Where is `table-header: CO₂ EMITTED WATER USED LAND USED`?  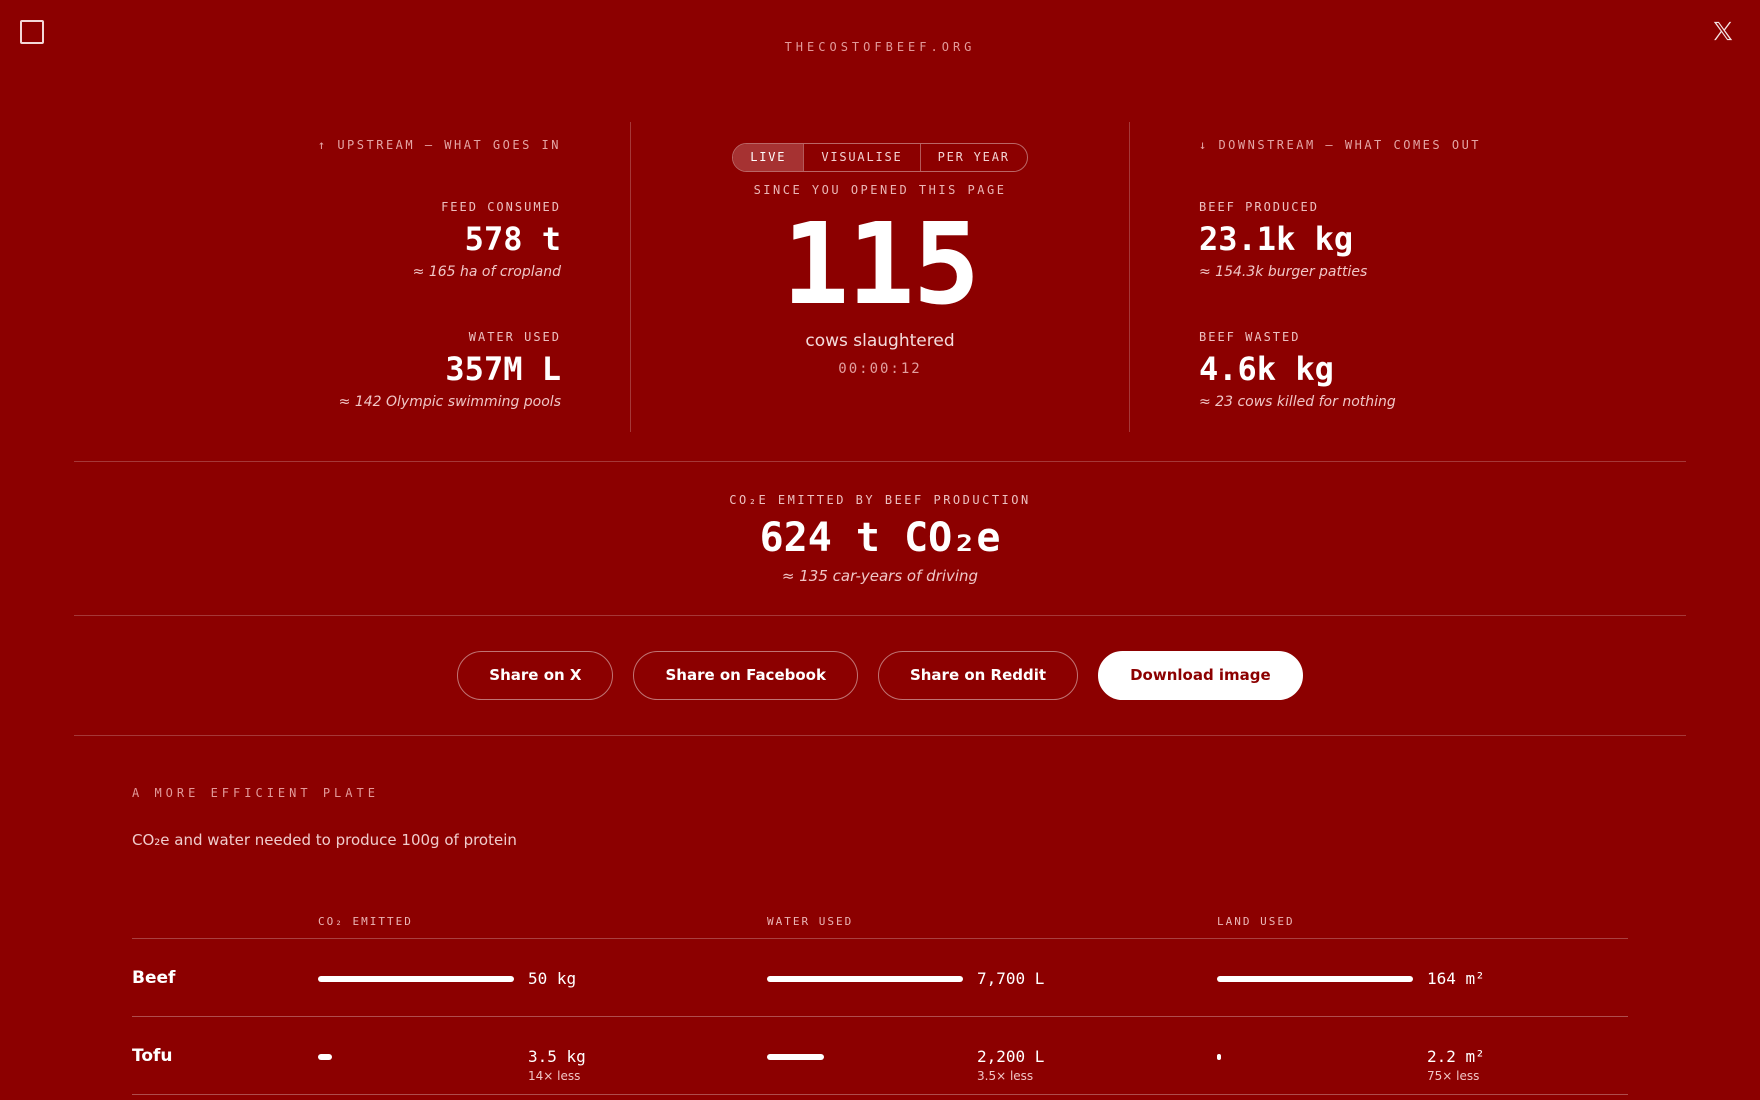 table-header: CO₂ EMITTED WATER USED LAND USED is located at coordinates (880, 926).